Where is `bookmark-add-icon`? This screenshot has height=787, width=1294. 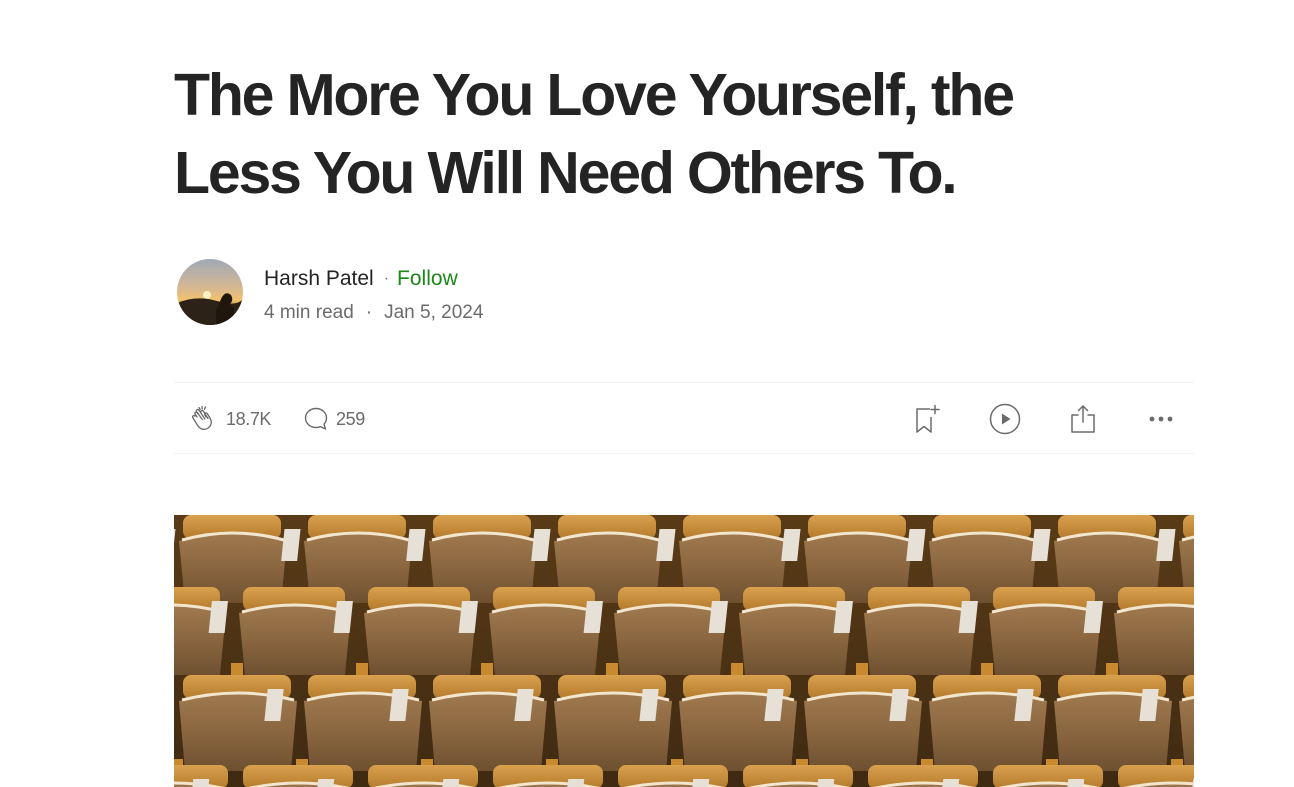
bookmark-add-icon is located at coordinates (928, 419).